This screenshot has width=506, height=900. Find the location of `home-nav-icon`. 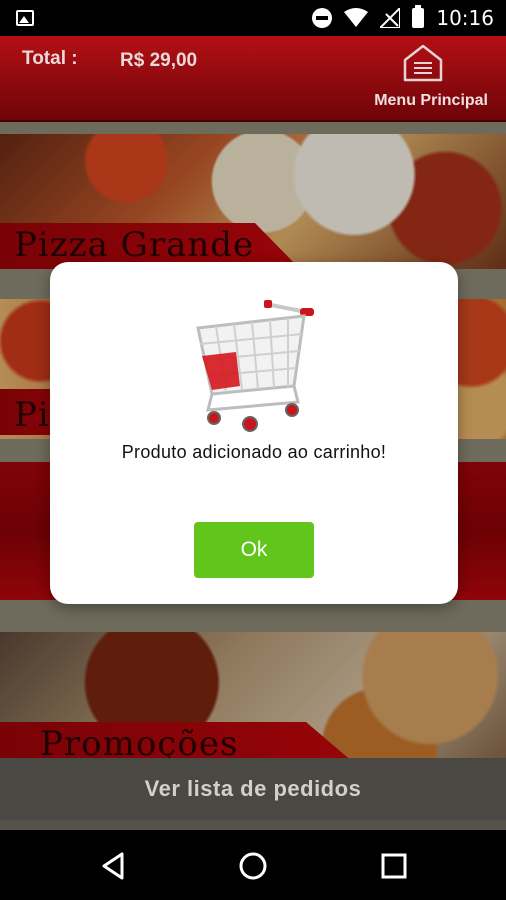

home-nav-icon is located at coordinates (253, 866).